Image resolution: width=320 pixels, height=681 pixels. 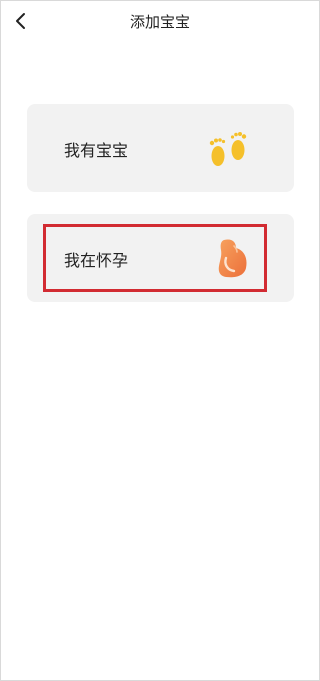 What do you see at coordinates (232, 258) in the screenshot?
I see `pregnant-belly-icon` at bounding box center [232, 258].